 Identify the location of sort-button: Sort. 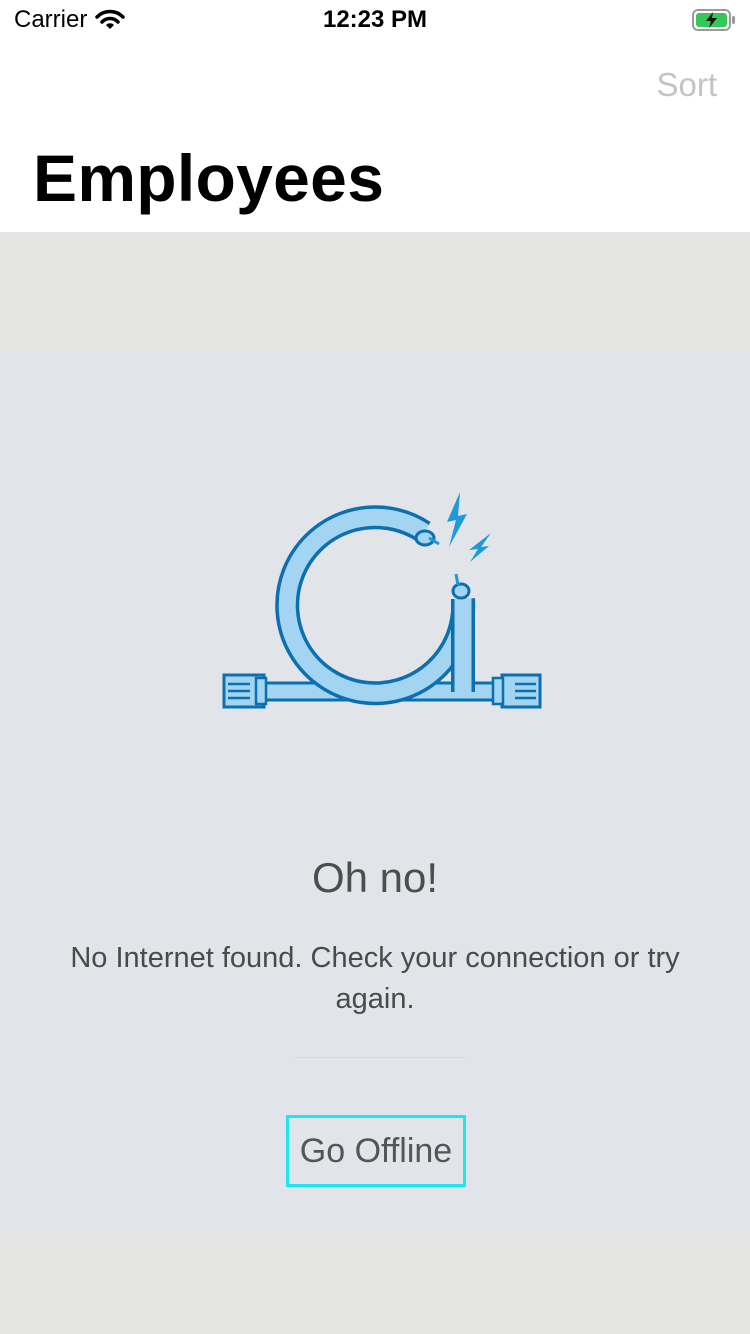
(686, 85).